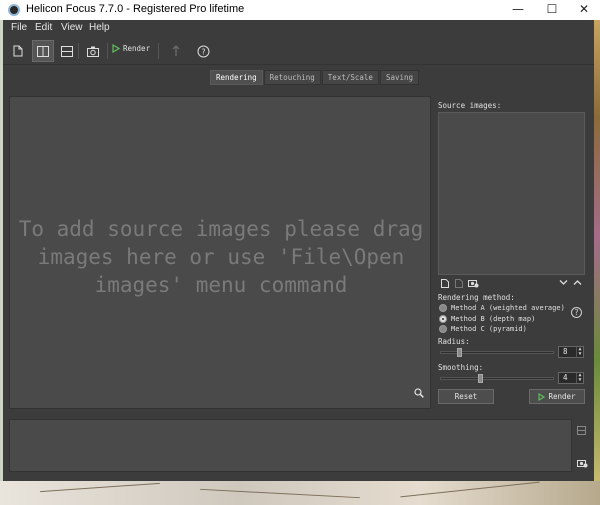 The height and width of the screenshot is (505, 600). I want to click on publish-button, so click(176, 51).